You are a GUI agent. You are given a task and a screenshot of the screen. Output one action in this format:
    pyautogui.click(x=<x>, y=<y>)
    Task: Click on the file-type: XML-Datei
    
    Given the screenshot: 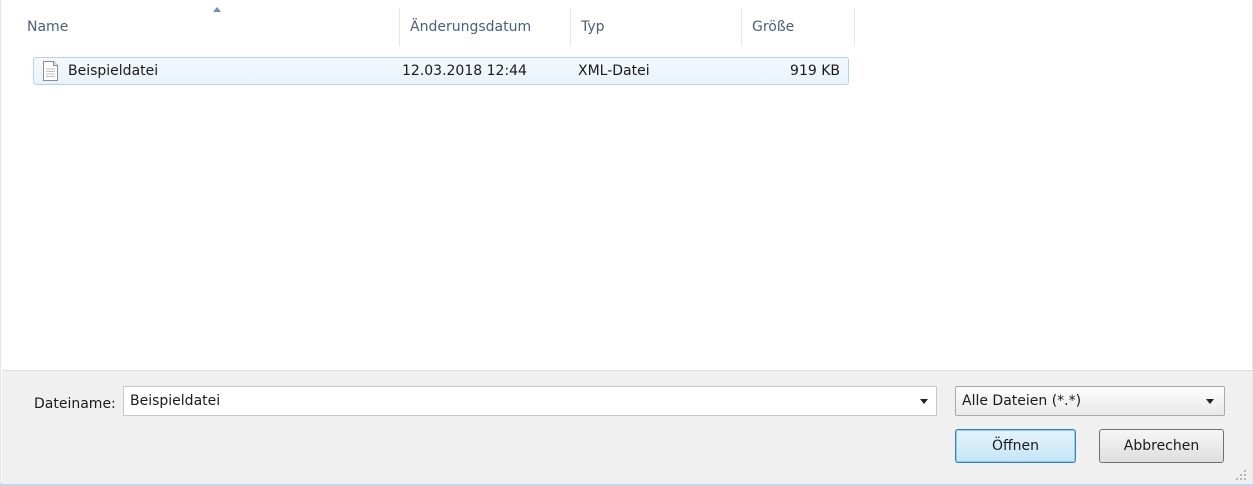 What is the action you would take?
    pyautogui.click(x=614, y=71)
    